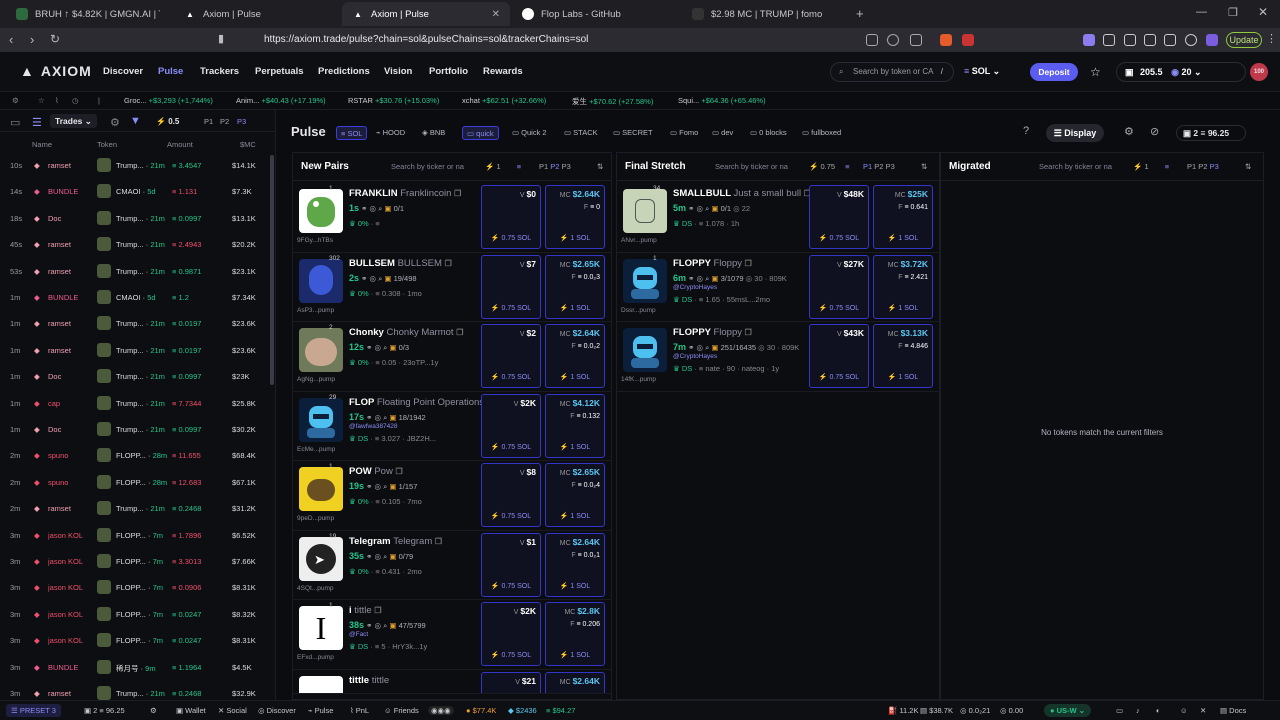 The height and width of the screenshot is (720, 1280). What do you see at coordinates (1181, 72) in the screenshot?
I see `wallet-balance: ▣ 205.5 ◉ 20 ⌄` at bounding box center [1181, 72].